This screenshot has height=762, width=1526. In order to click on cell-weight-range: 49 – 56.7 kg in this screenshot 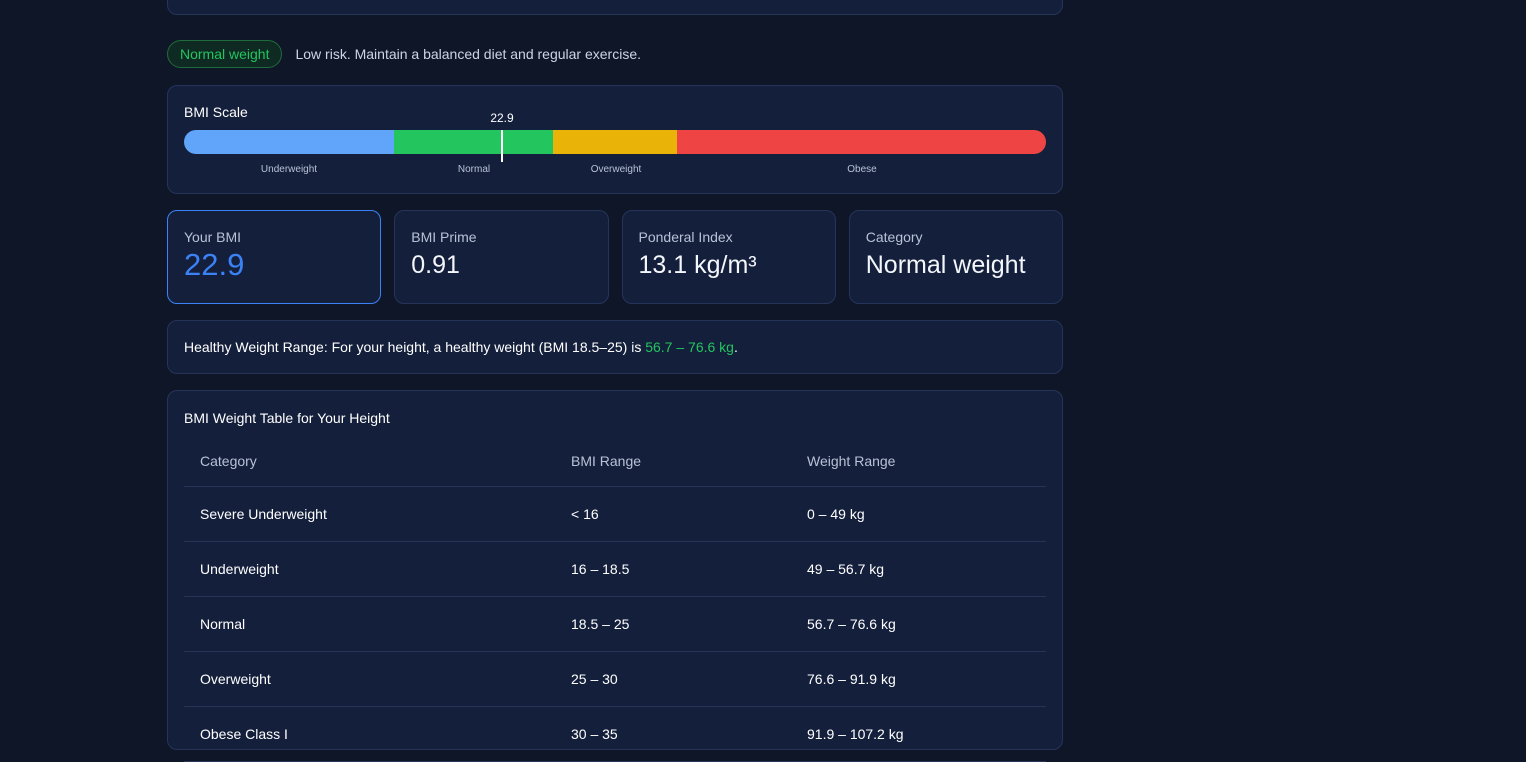, I will do `click(918, 569)`.